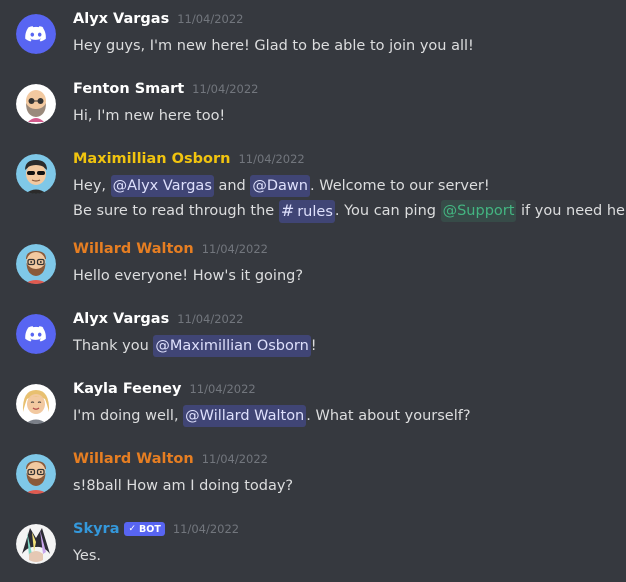 Image resolution: width=626 pixels, height=582 pixels. What do you see at coordinates (349, 346) in the screenshot?
I see `message-text: Thank you @Maximillian Osborn !` at bounding box center [349, 346].